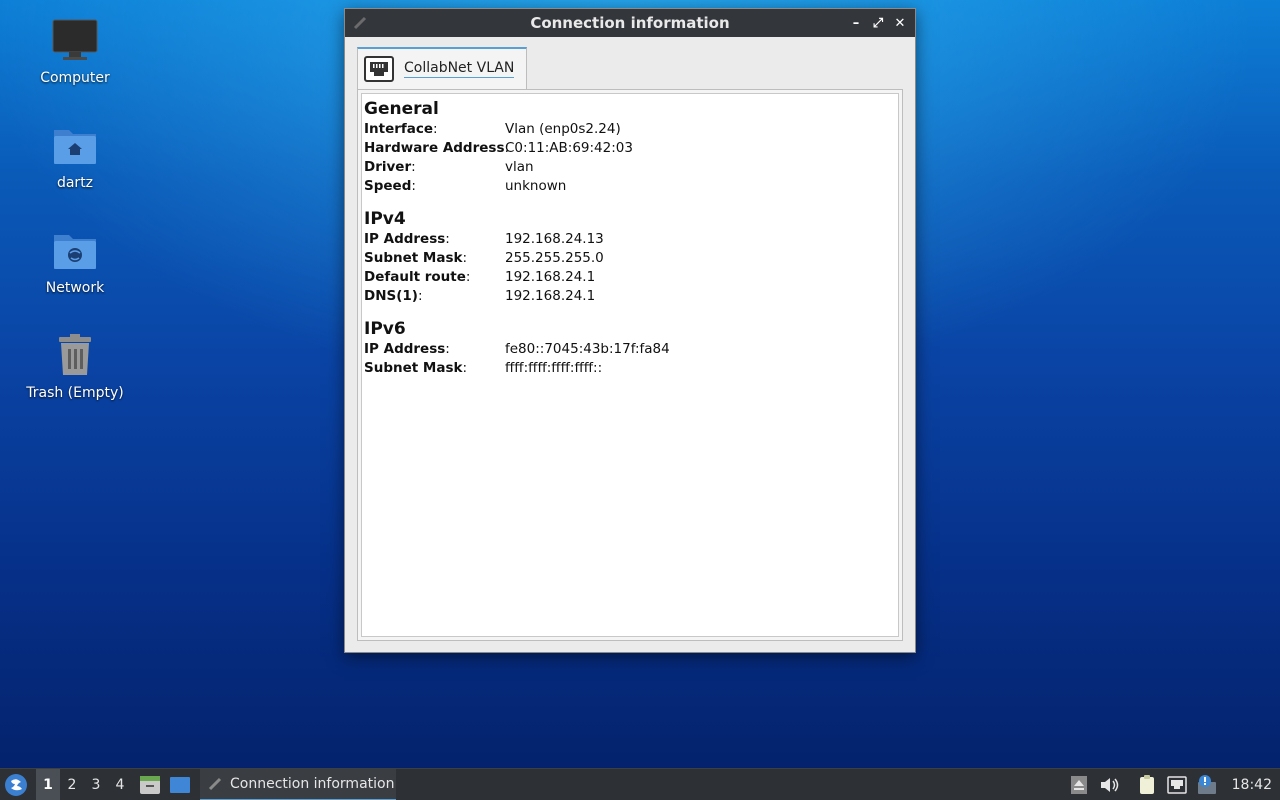 This screenshot has width=1280, height=800. Describe the element at coordinates (96, 784) in the screenshot. I see `workspace-3-button: 3` at that location.